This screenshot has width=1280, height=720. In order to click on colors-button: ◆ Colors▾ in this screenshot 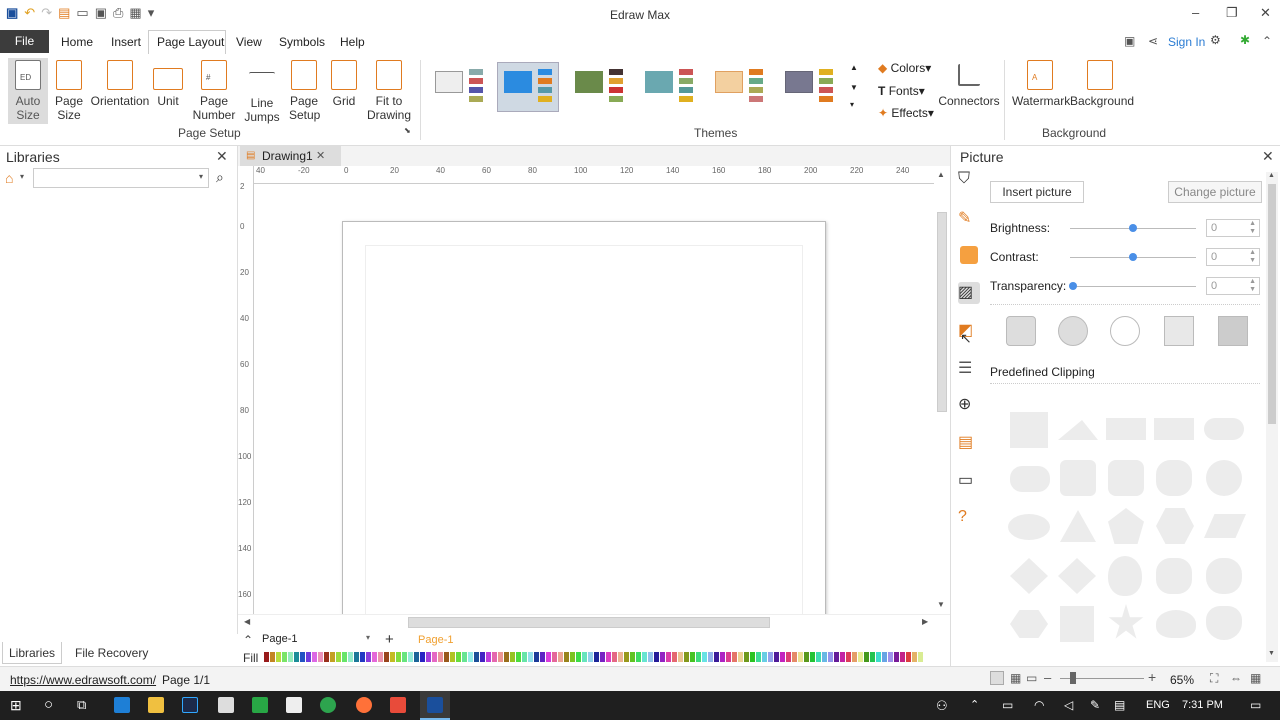, I will do `click(904, 68)`.